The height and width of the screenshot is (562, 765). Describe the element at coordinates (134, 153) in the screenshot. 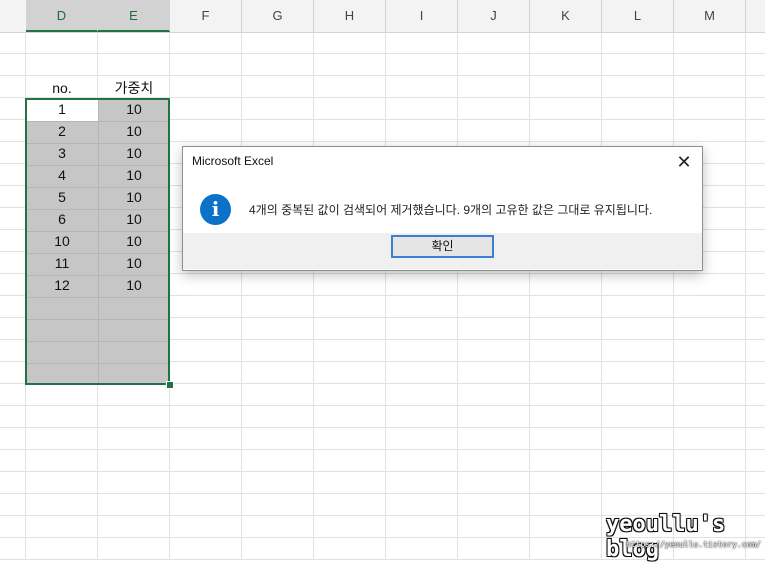

I see `cell-E-row3: 10` at that location.